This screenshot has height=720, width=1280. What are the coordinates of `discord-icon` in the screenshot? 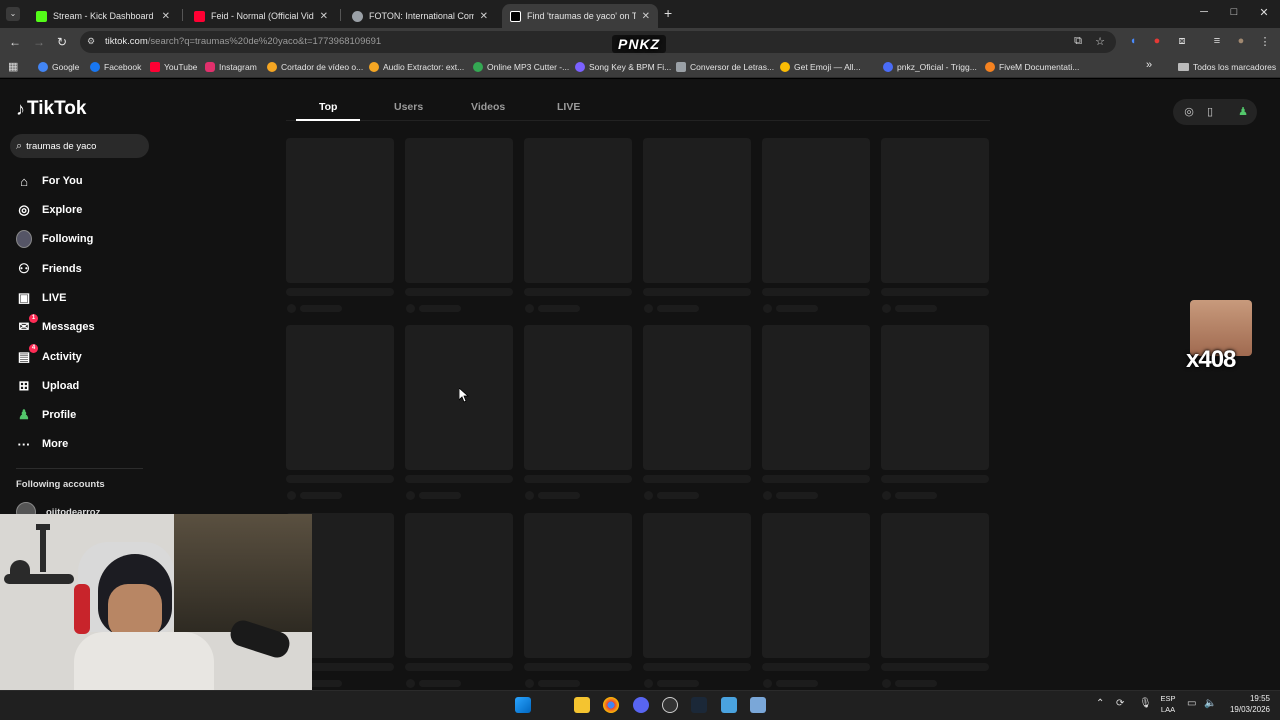 It's located at (641, 705).